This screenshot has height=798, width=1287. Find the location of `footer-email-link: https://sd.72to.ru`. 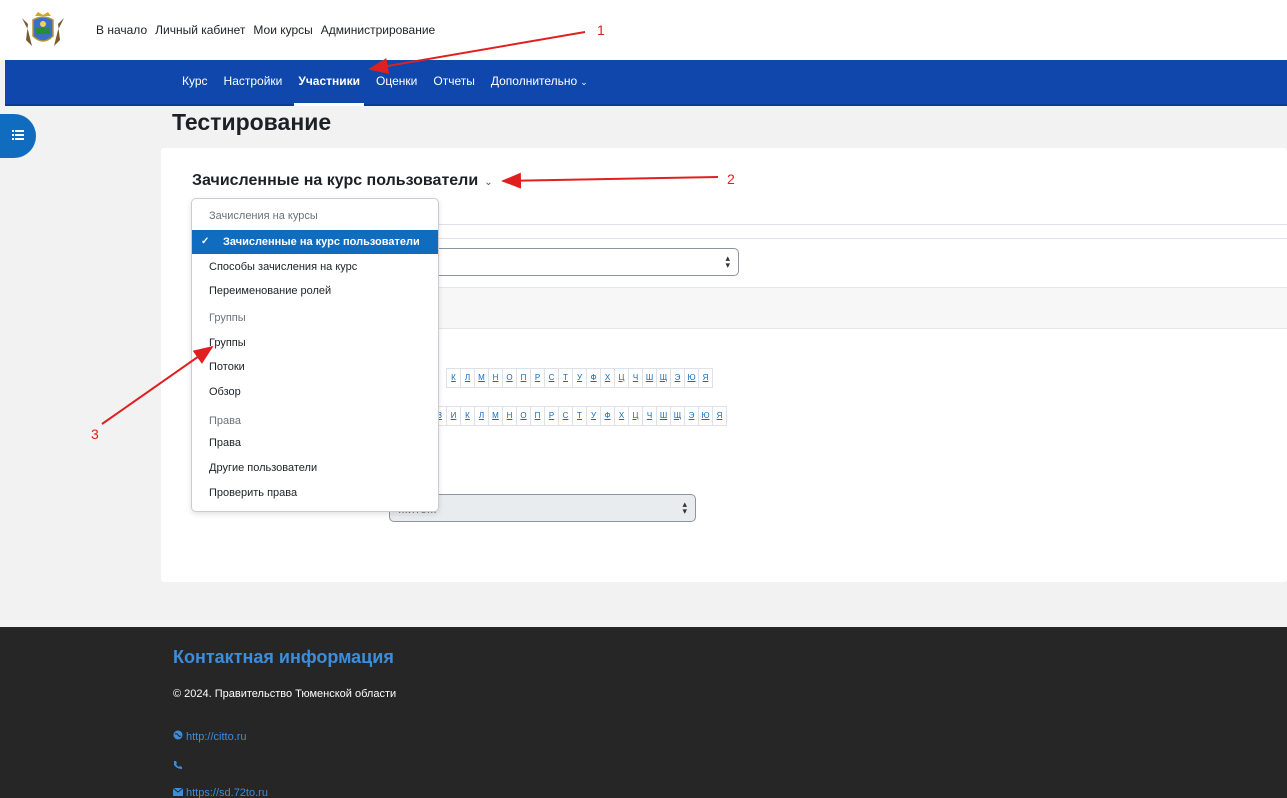

footer-email-link: https://sd.72to.ru is located at coordinates (220, 792).